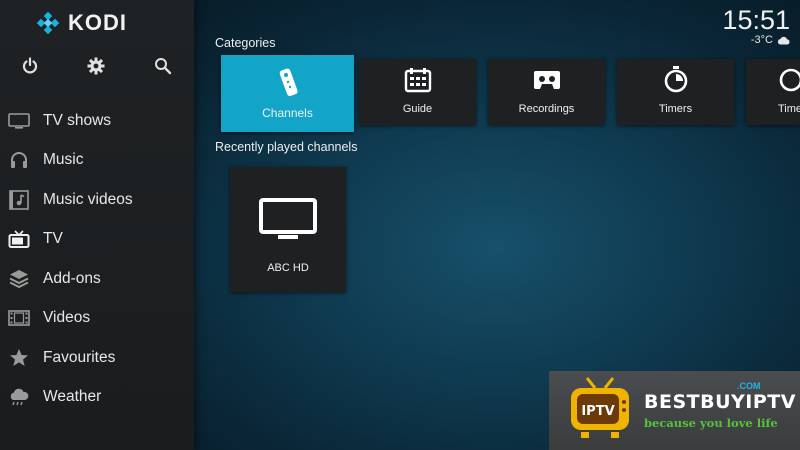 The width and height of the screenshot is (800, 450). I want to click on sidebar-item-music: Music, so click(97, 161).